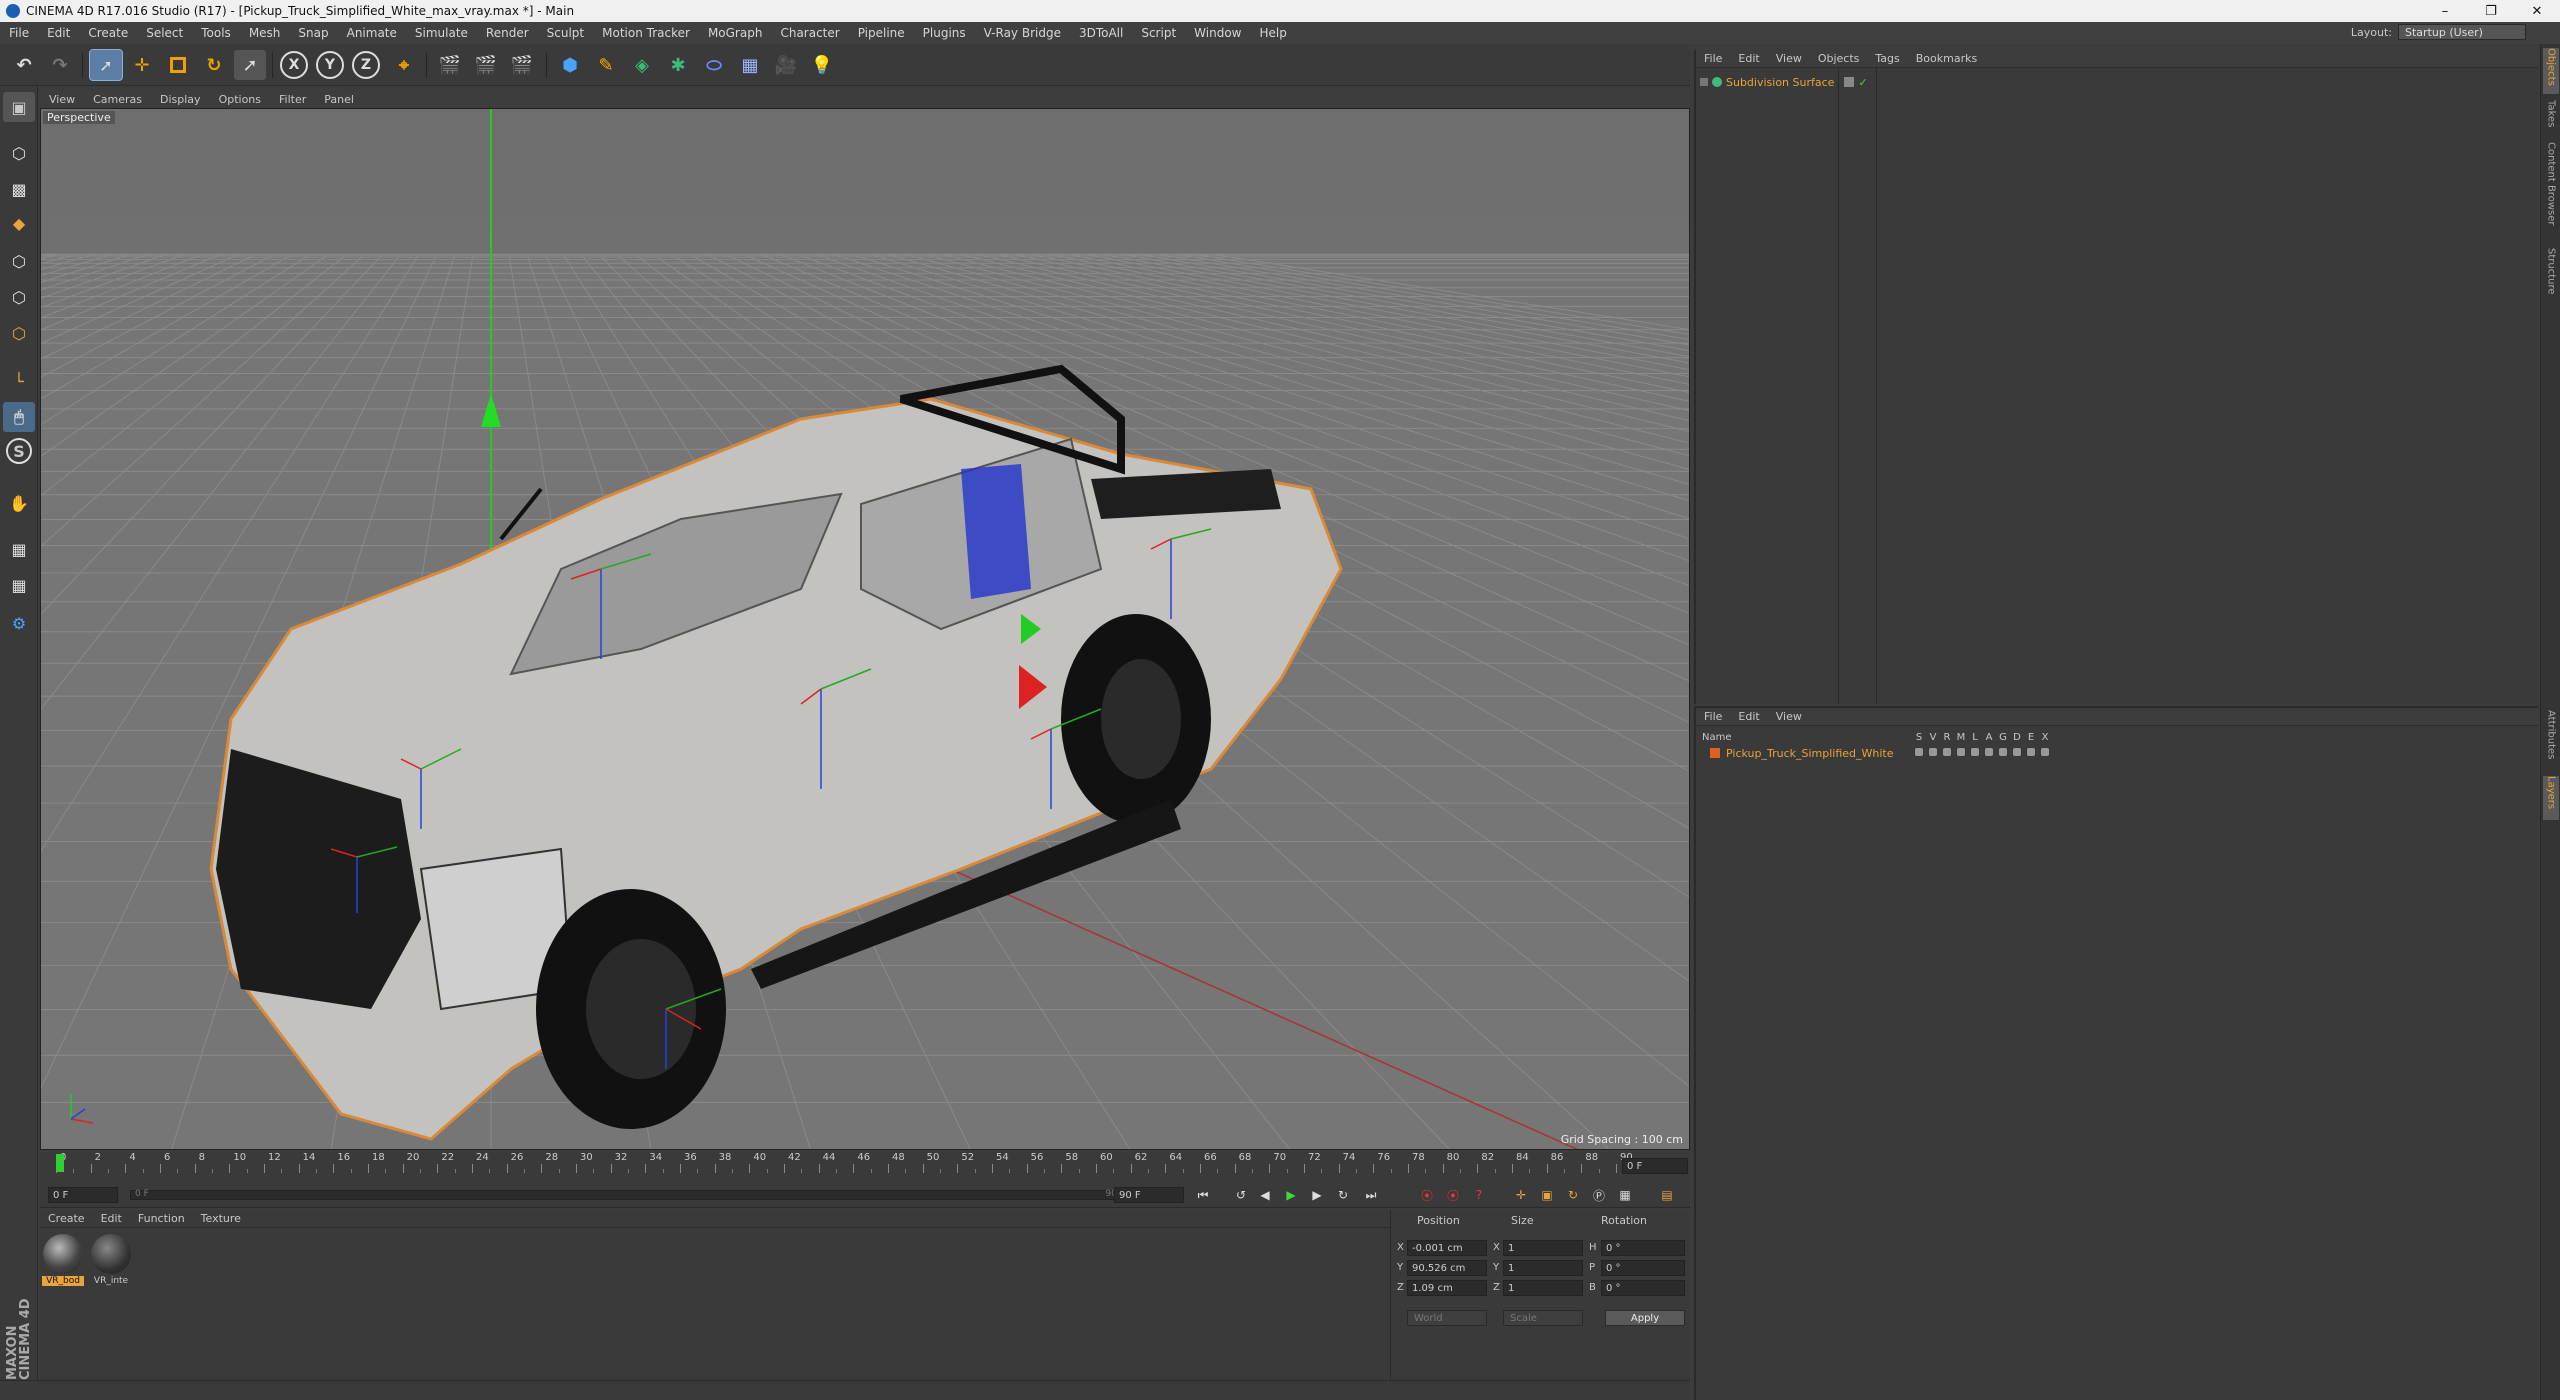 The image size is (2560, 1400). I want to click on tab-attributes: Attributes, so click(2551, 741).